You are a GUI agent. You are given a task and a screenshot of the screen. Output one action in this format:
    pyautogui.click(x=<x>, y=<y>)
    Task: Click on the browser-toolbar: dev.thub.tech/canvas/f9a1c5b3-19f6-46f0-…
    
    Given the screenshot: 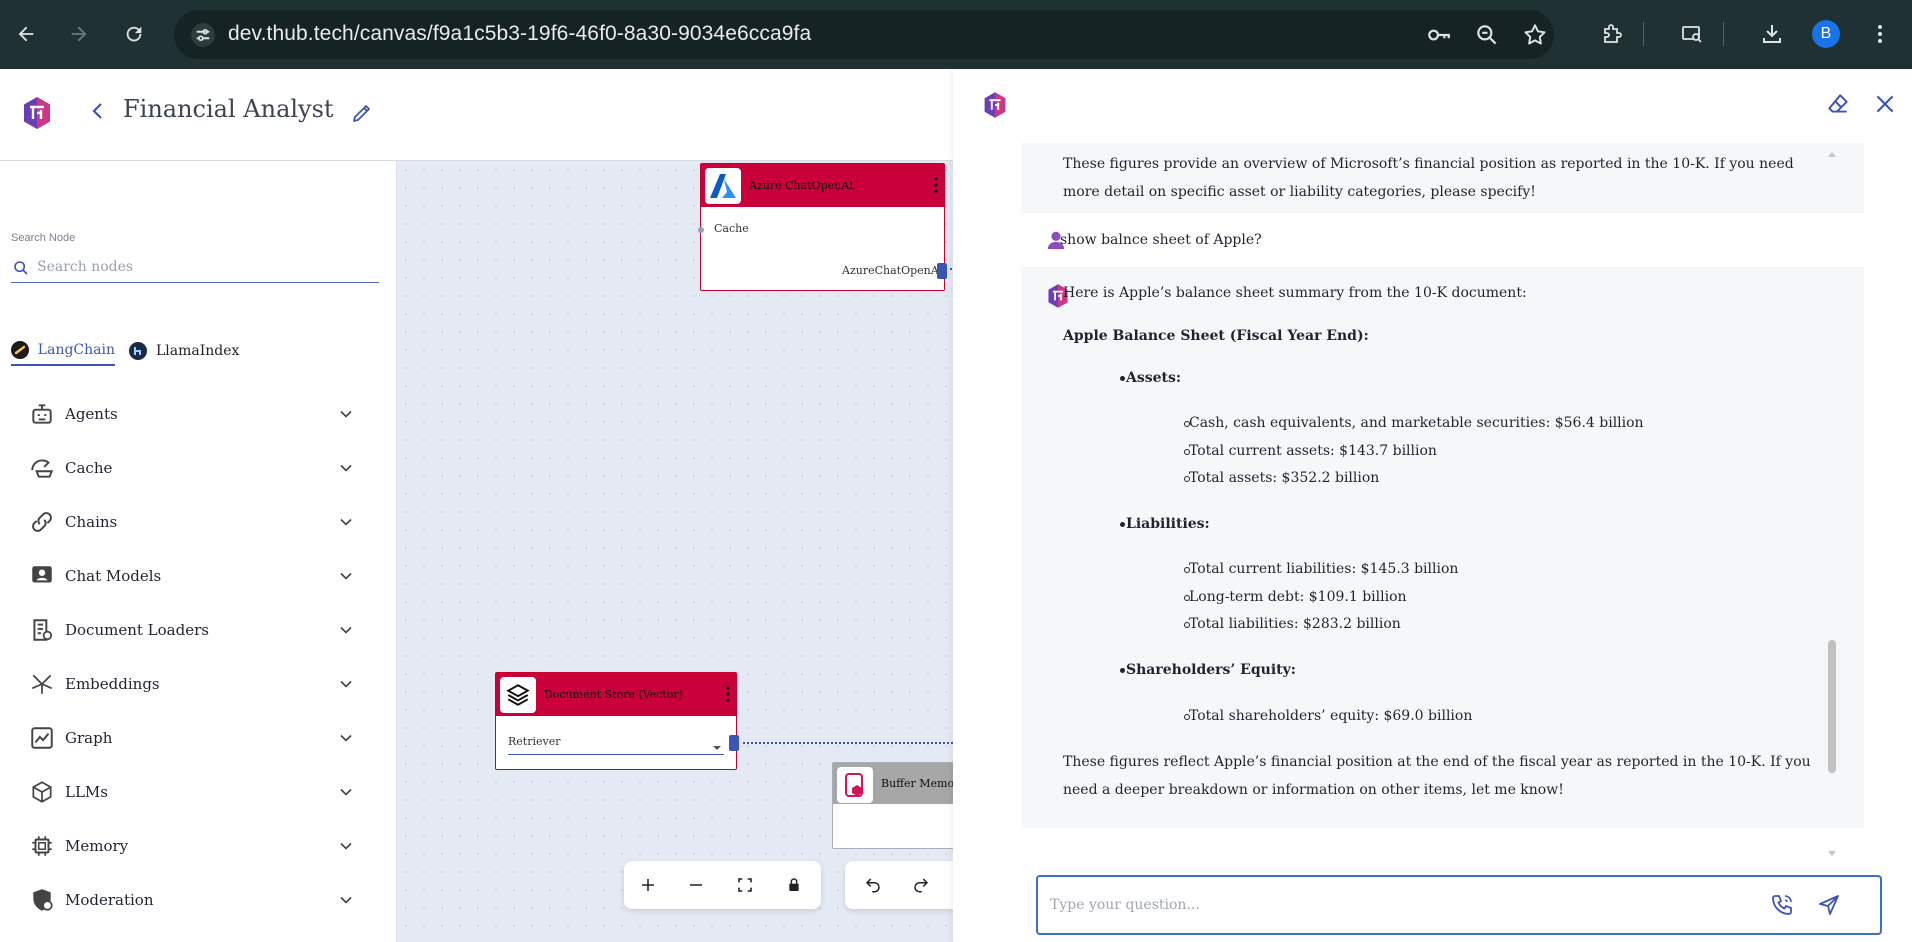 What is the action you would take?
    pyautogui.click(x=956, y=34)
    